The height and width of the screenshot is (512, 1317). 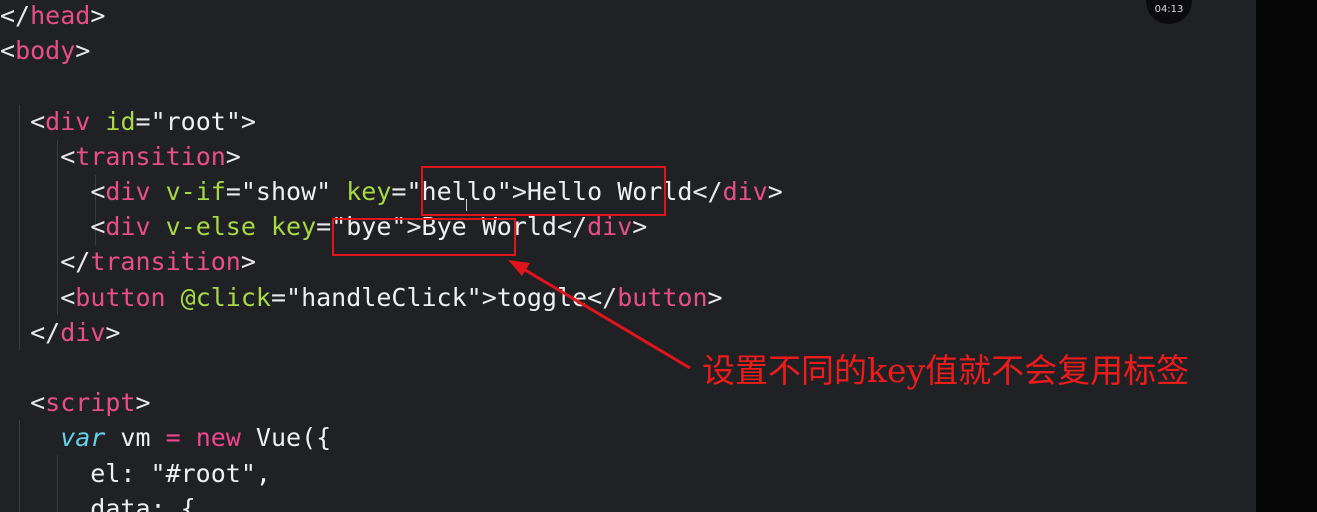 What do you see at coordinates (120, 121) in the screenshot?
I see `code-token: id` at bounding box center [120, 121].